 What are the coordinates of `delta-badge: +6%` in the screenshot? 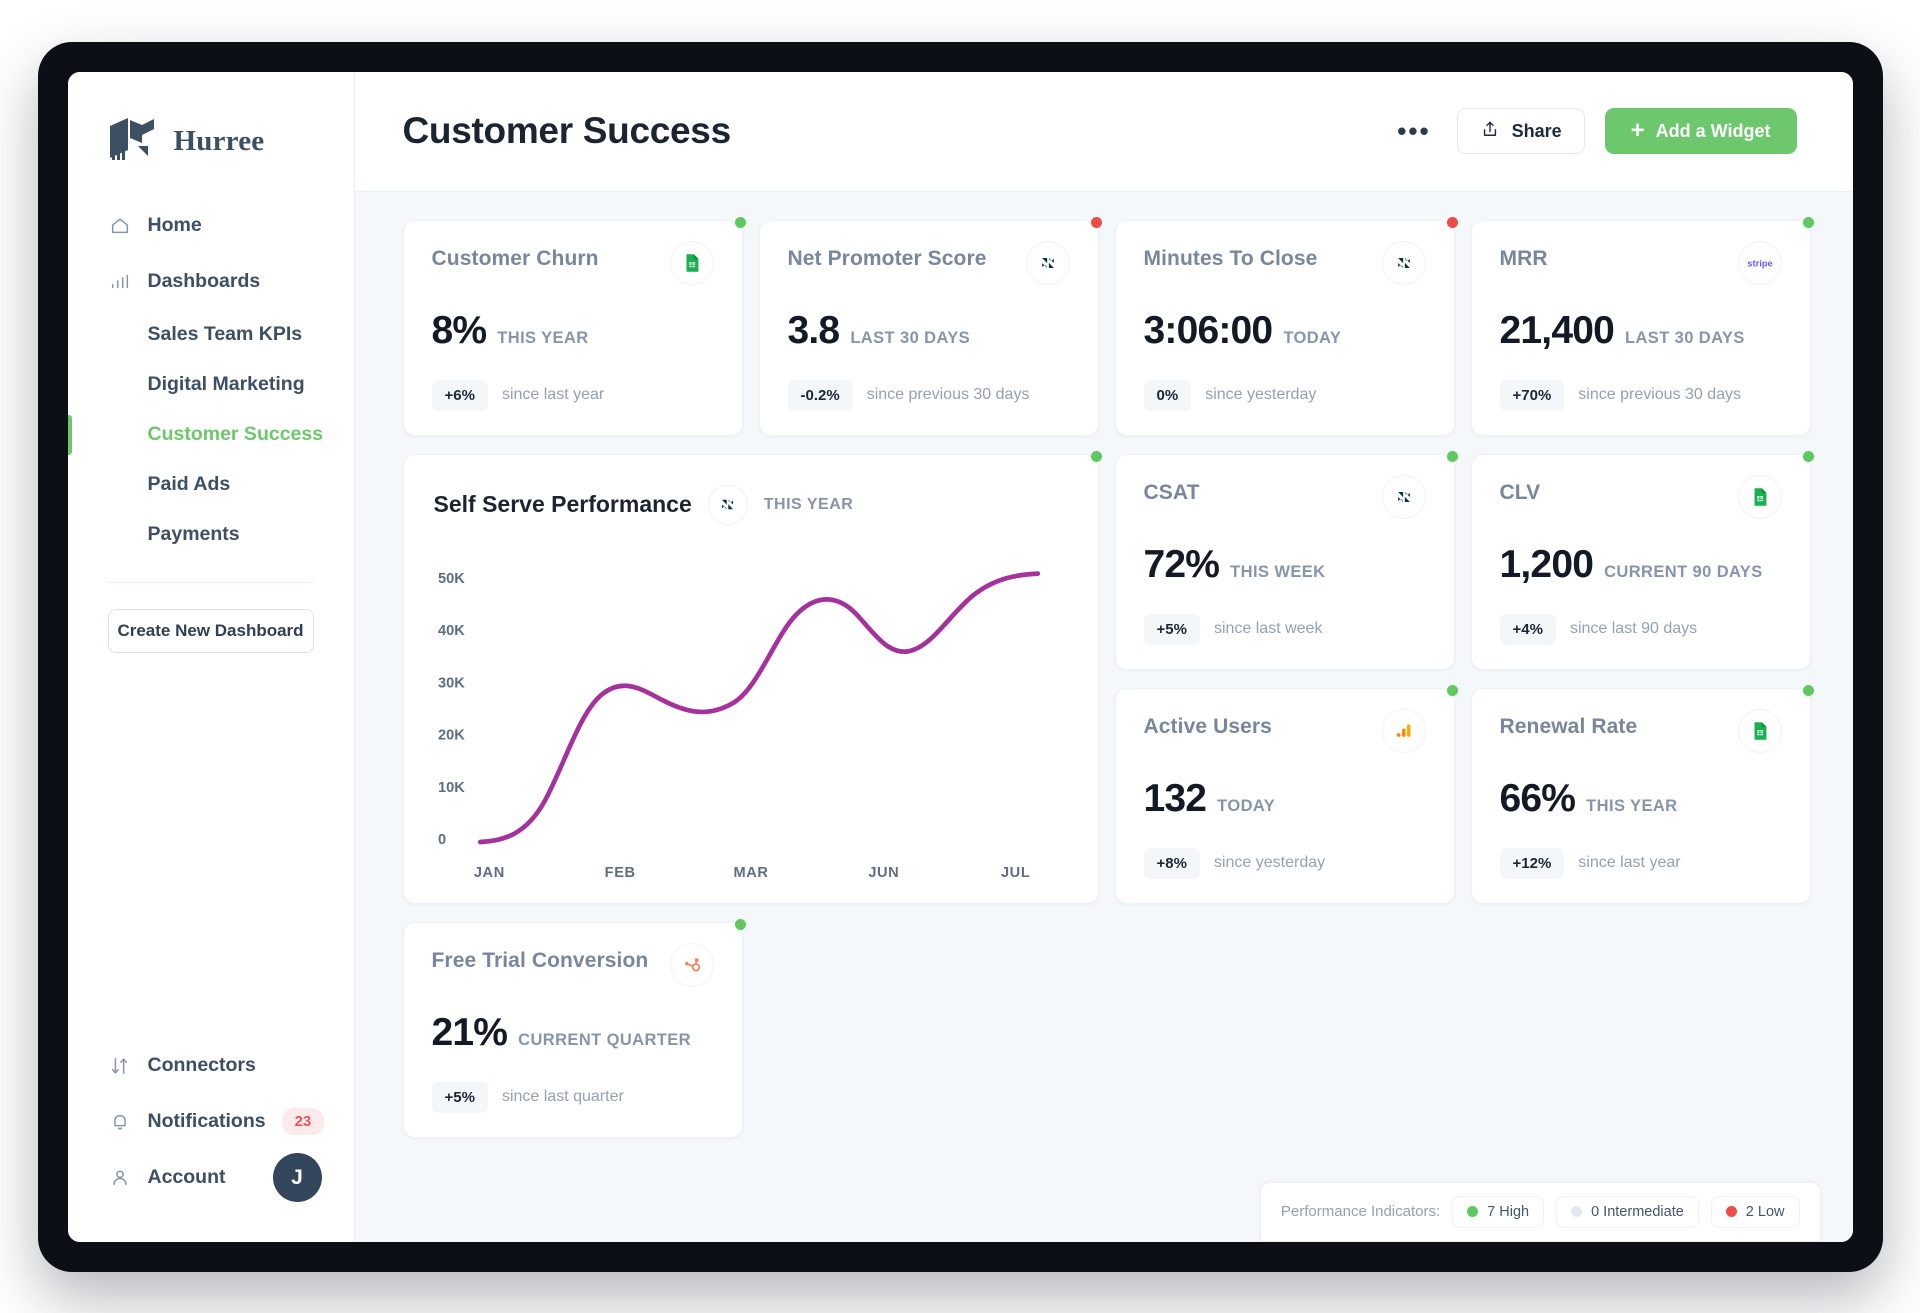 It's located at (459, 395).